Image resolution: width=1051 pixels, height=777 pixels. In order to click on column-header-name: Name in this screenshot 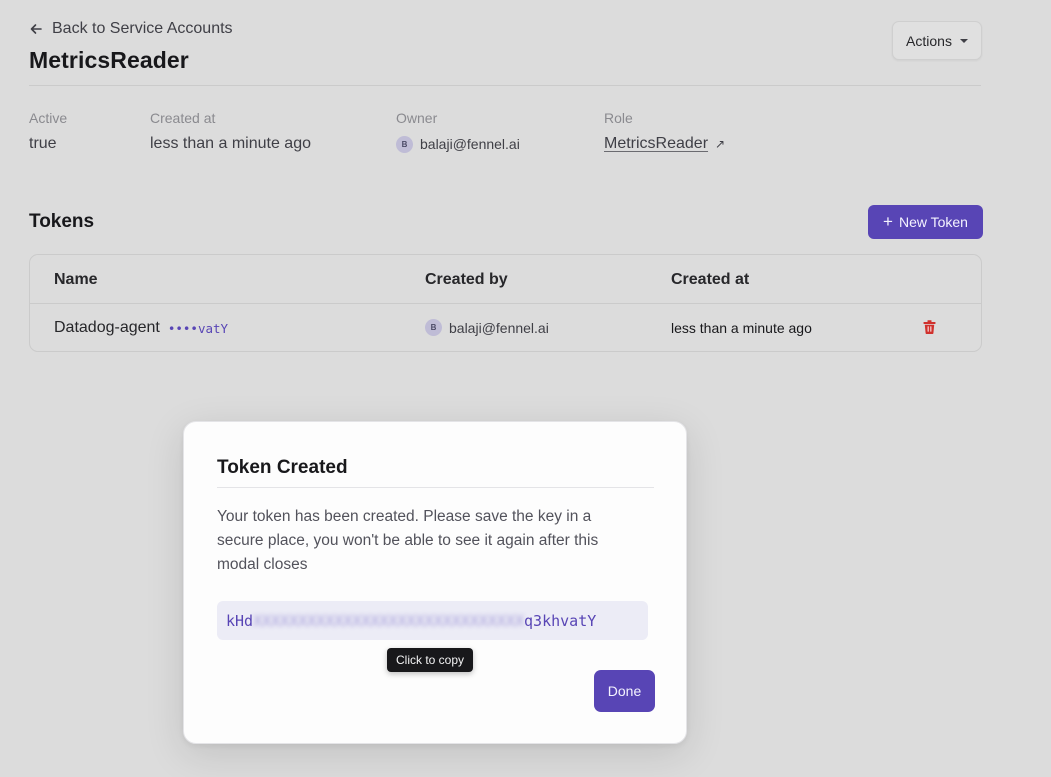, I will do `click(76, 279)`.